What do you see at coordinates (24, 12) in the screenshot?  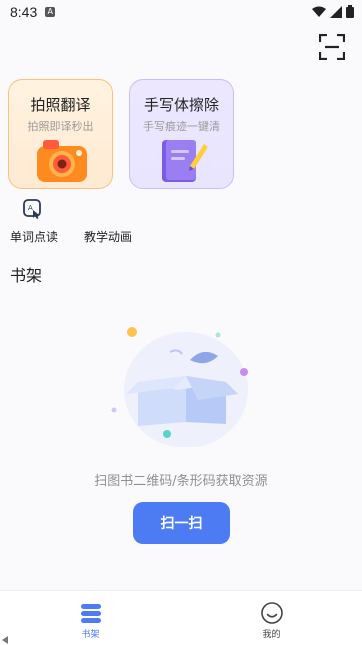 I see `status-time: 8:43` at bounding box center [24, 12].